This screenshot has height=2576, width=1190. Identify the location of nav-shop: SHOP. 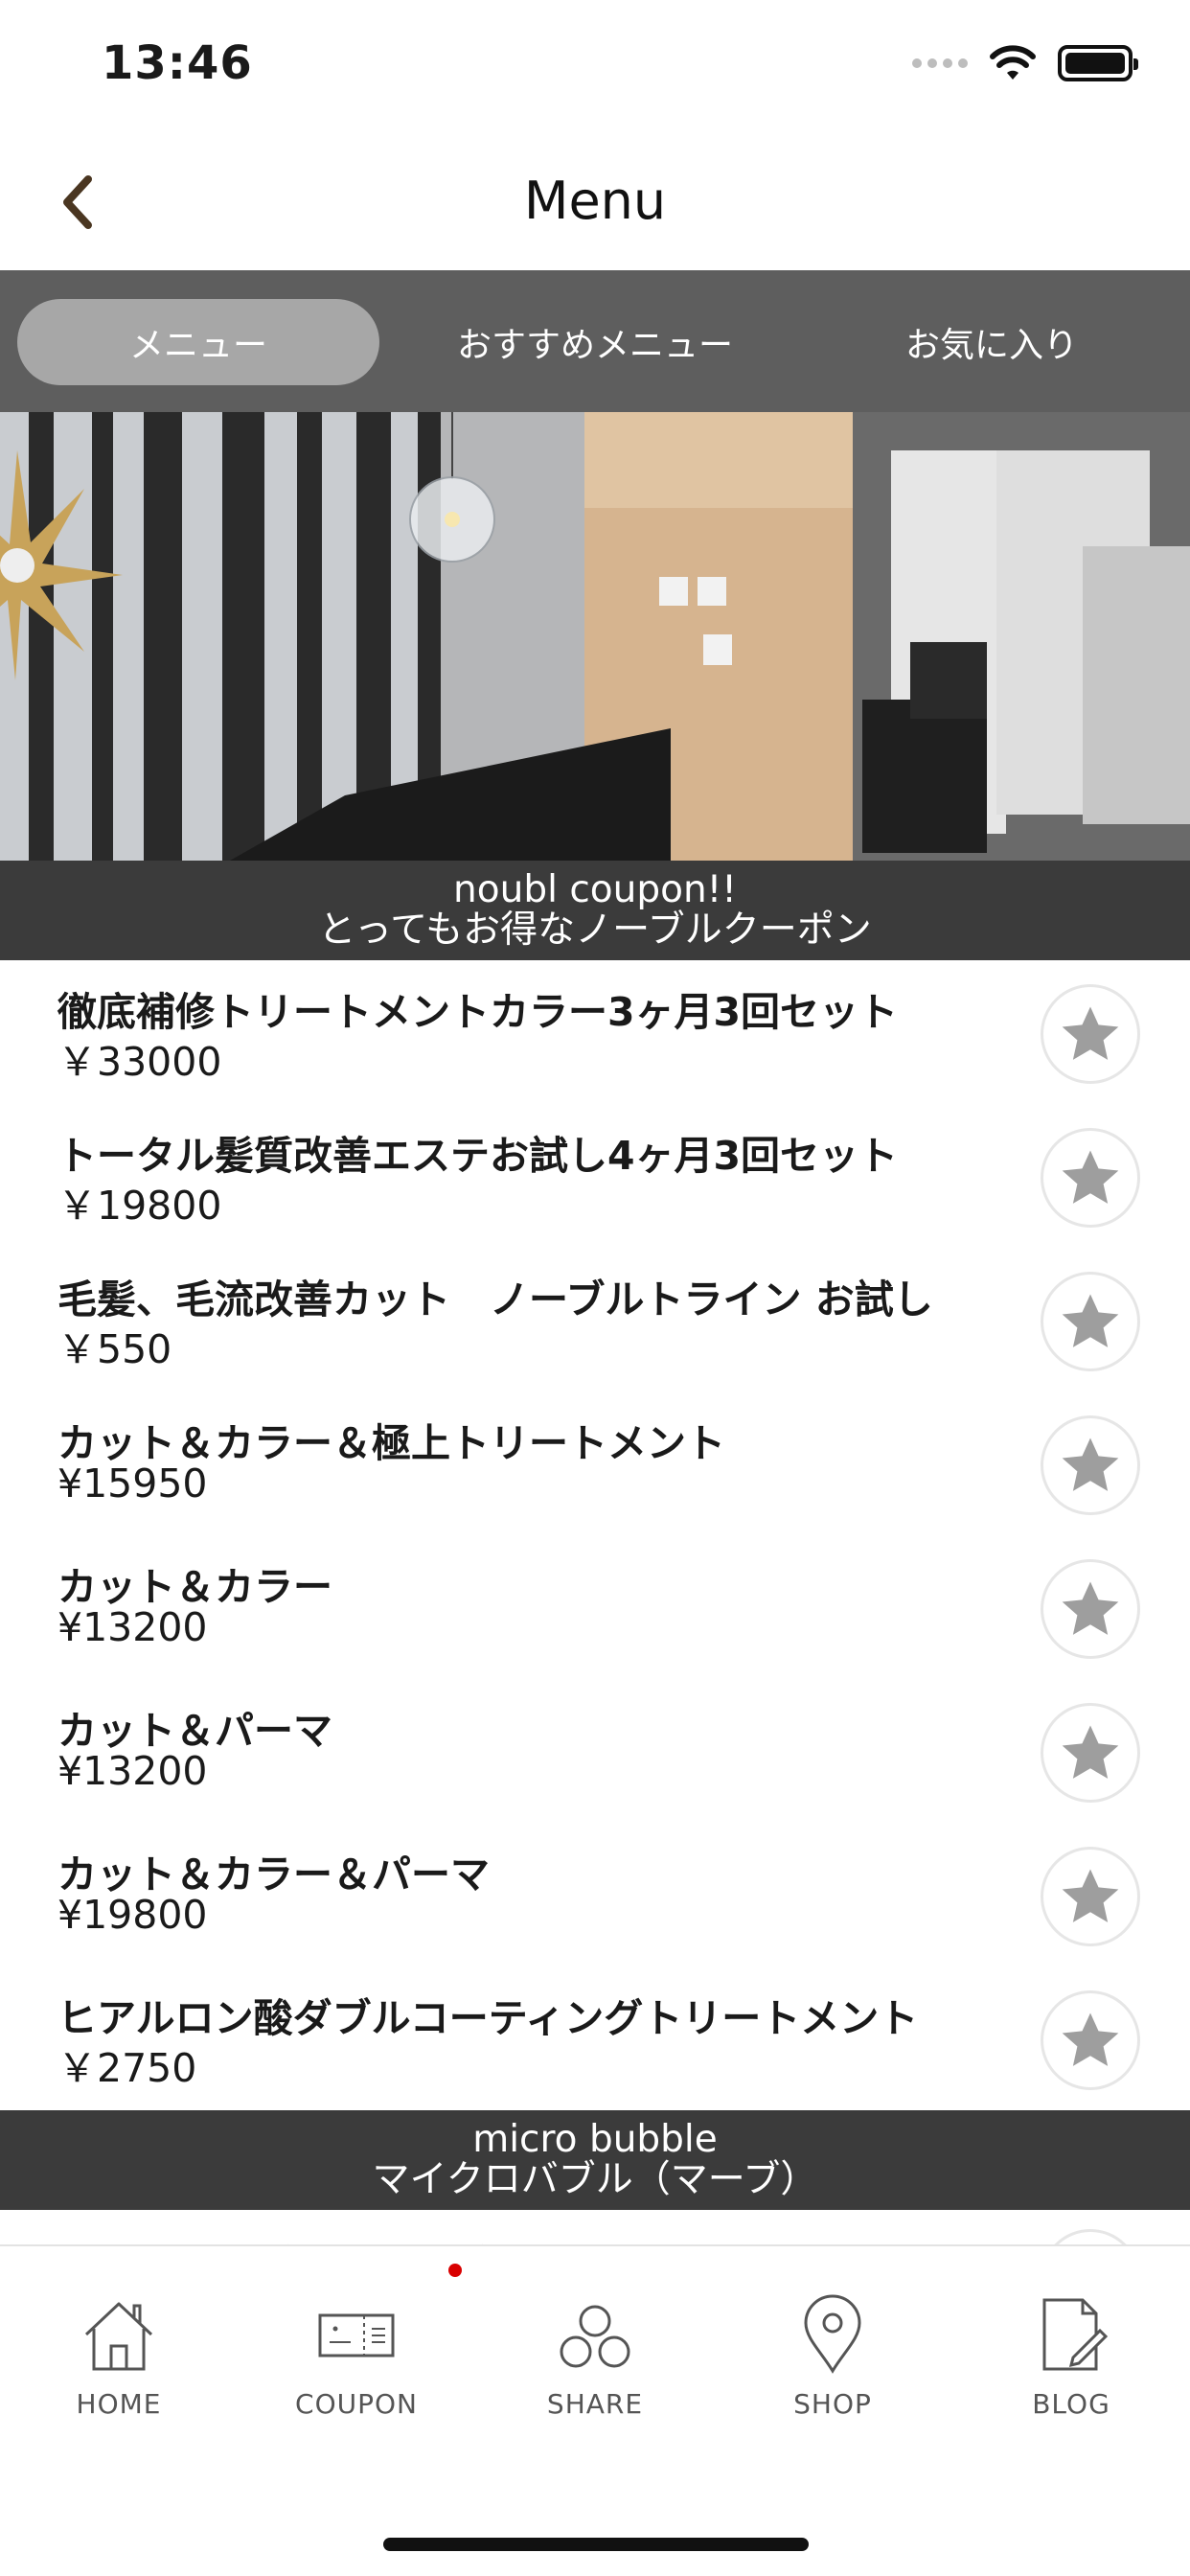
(833, 2371).